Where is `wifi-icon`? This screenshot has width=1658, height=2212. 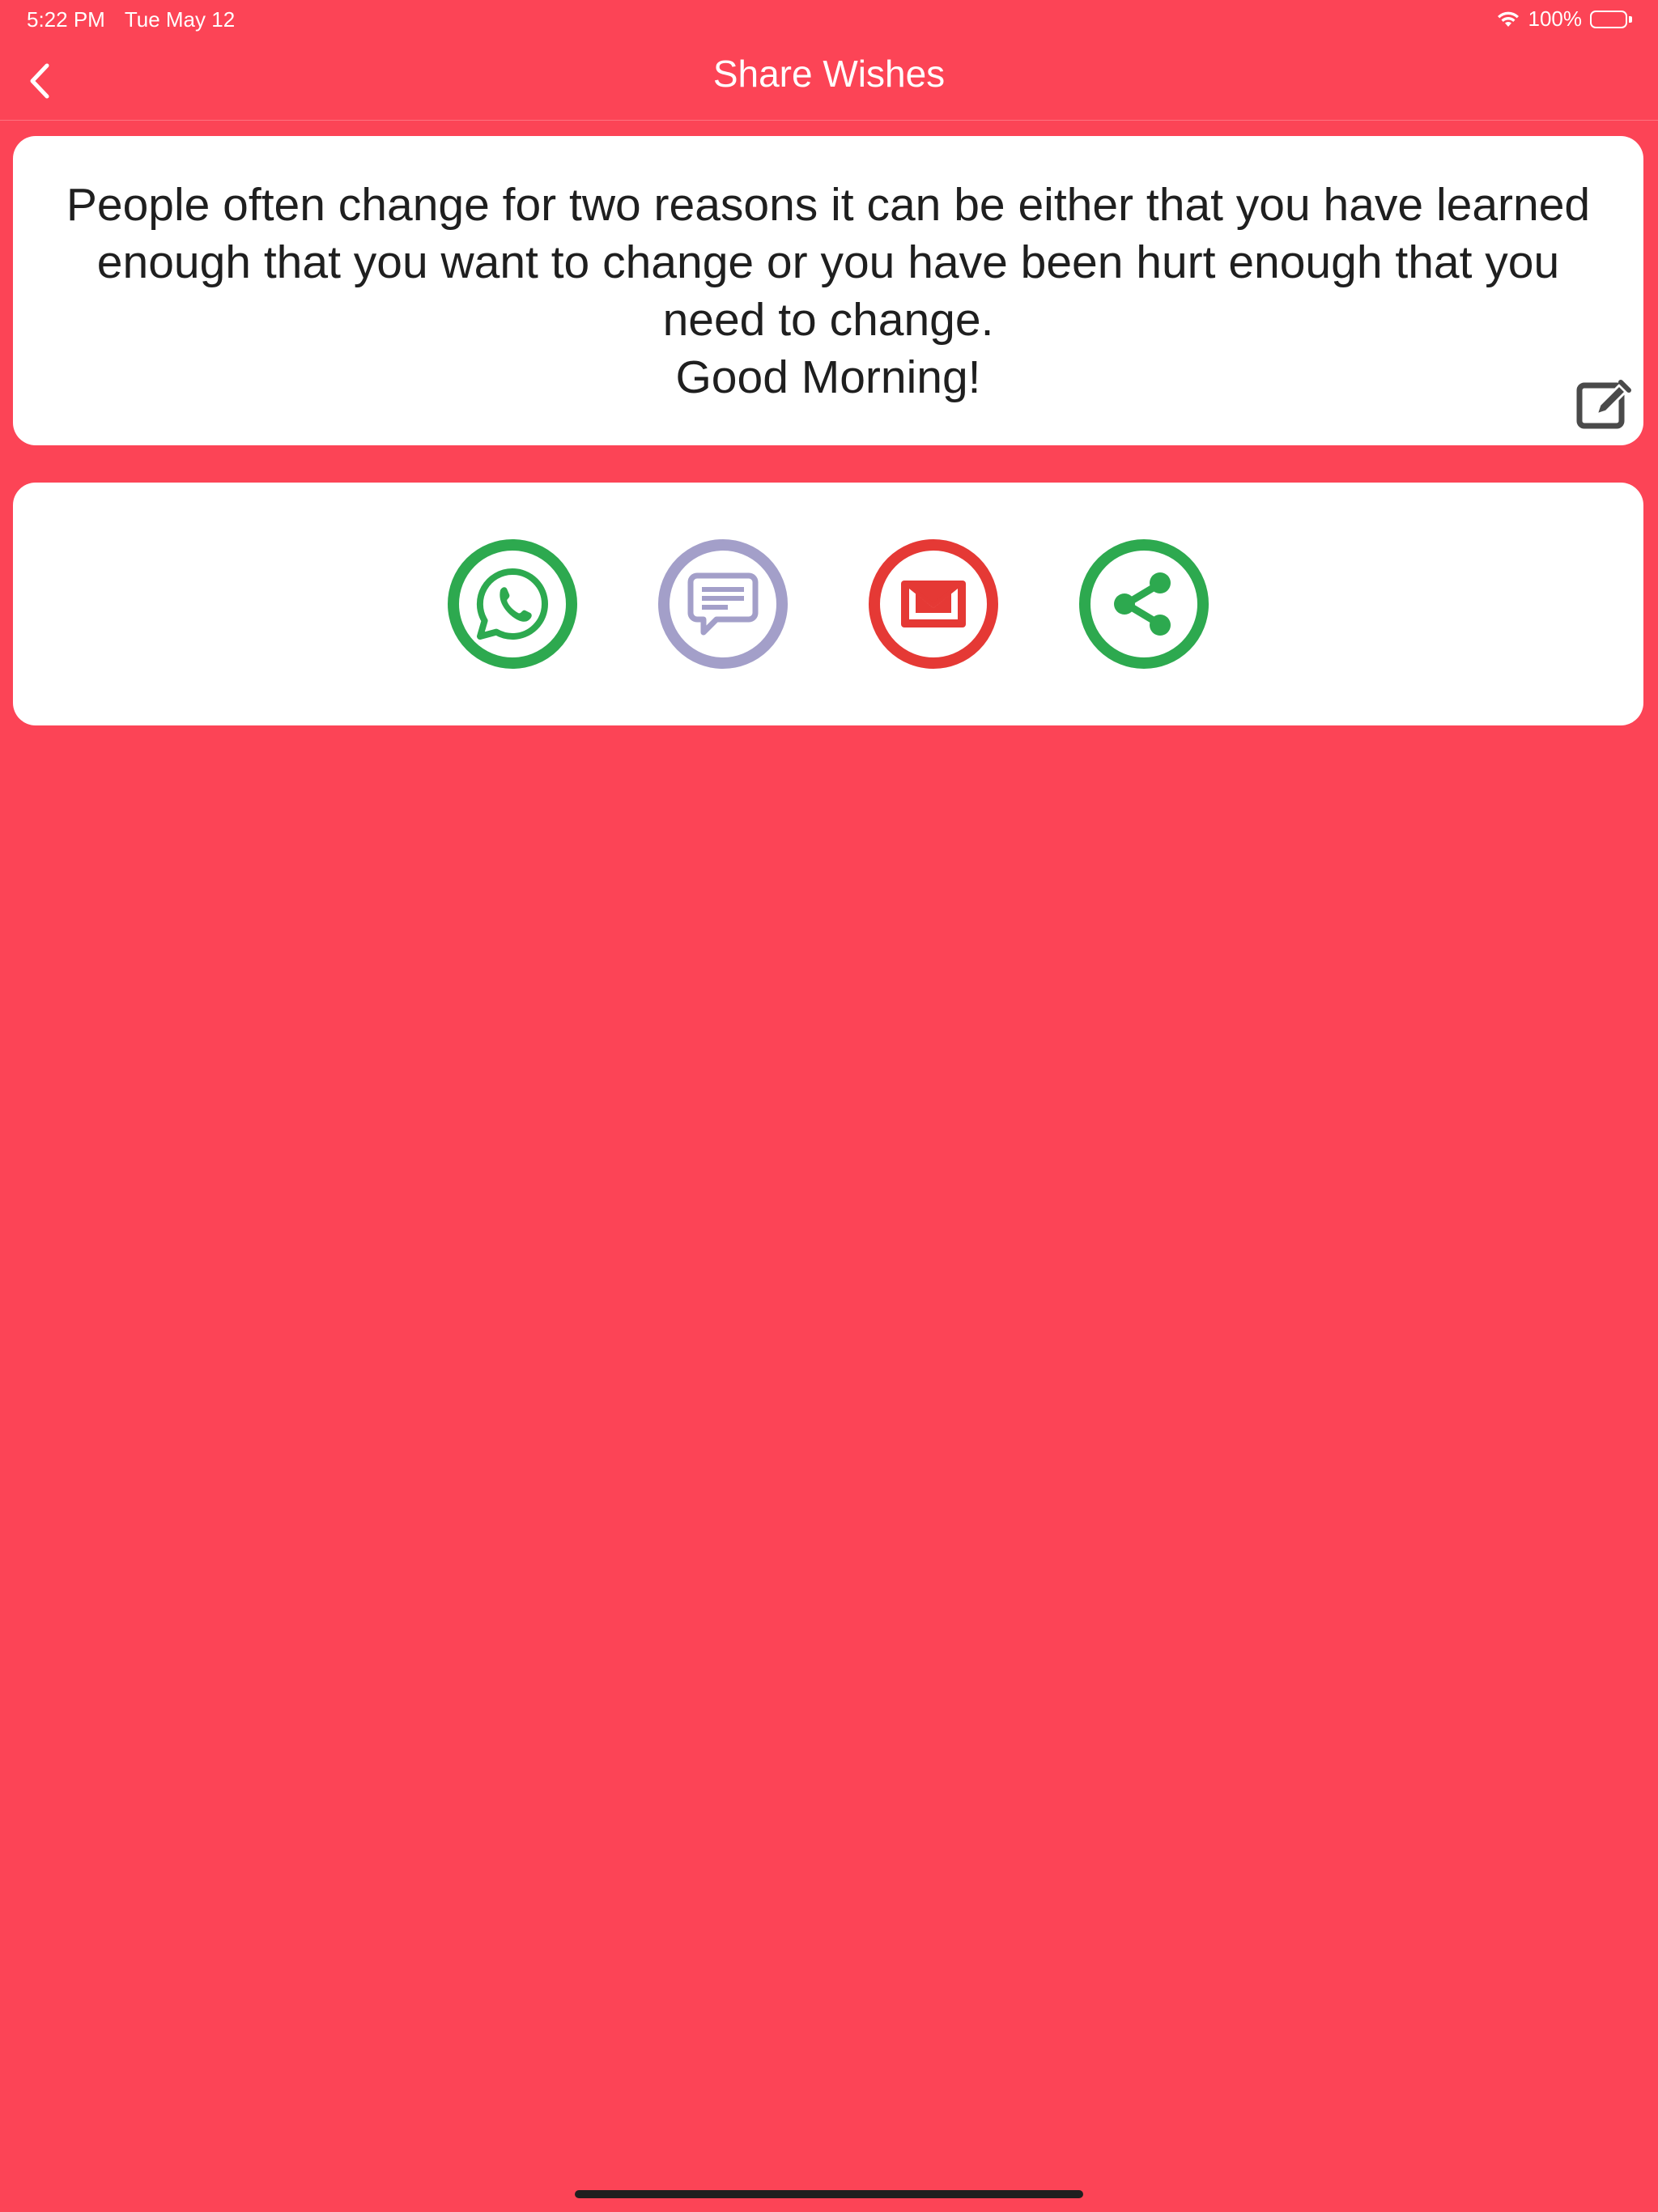 wifi-icon is located at coordinates (1508, 19).